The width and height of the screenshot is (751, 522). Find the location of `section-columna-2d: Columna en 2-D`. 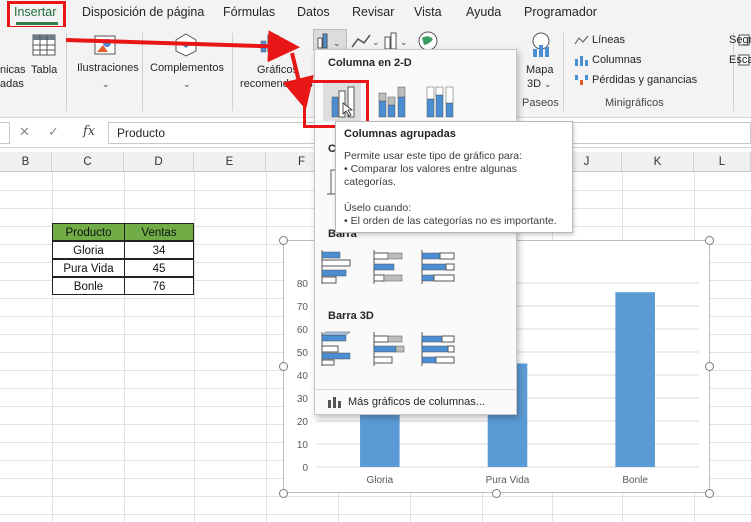

section-columna-2d: Columna en 2-D is located at coordinates (370, 63).